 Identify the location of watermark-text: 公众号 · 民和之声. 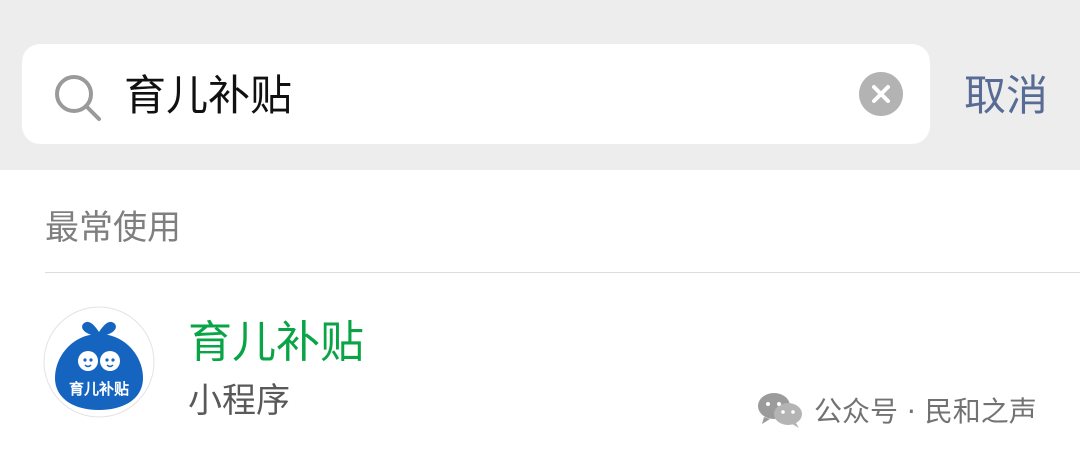
(925, 411).